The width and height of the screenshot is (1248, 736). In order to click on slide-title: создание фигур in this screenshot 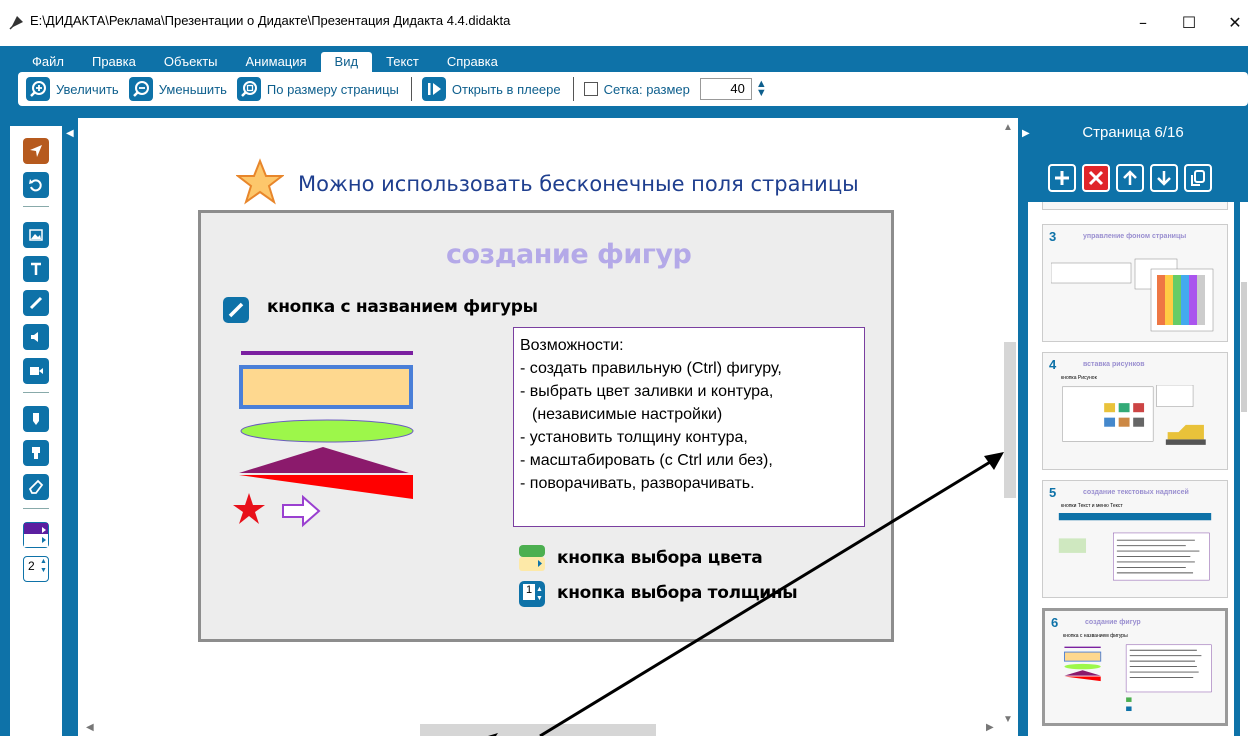, I will do `click(569, 254)`.